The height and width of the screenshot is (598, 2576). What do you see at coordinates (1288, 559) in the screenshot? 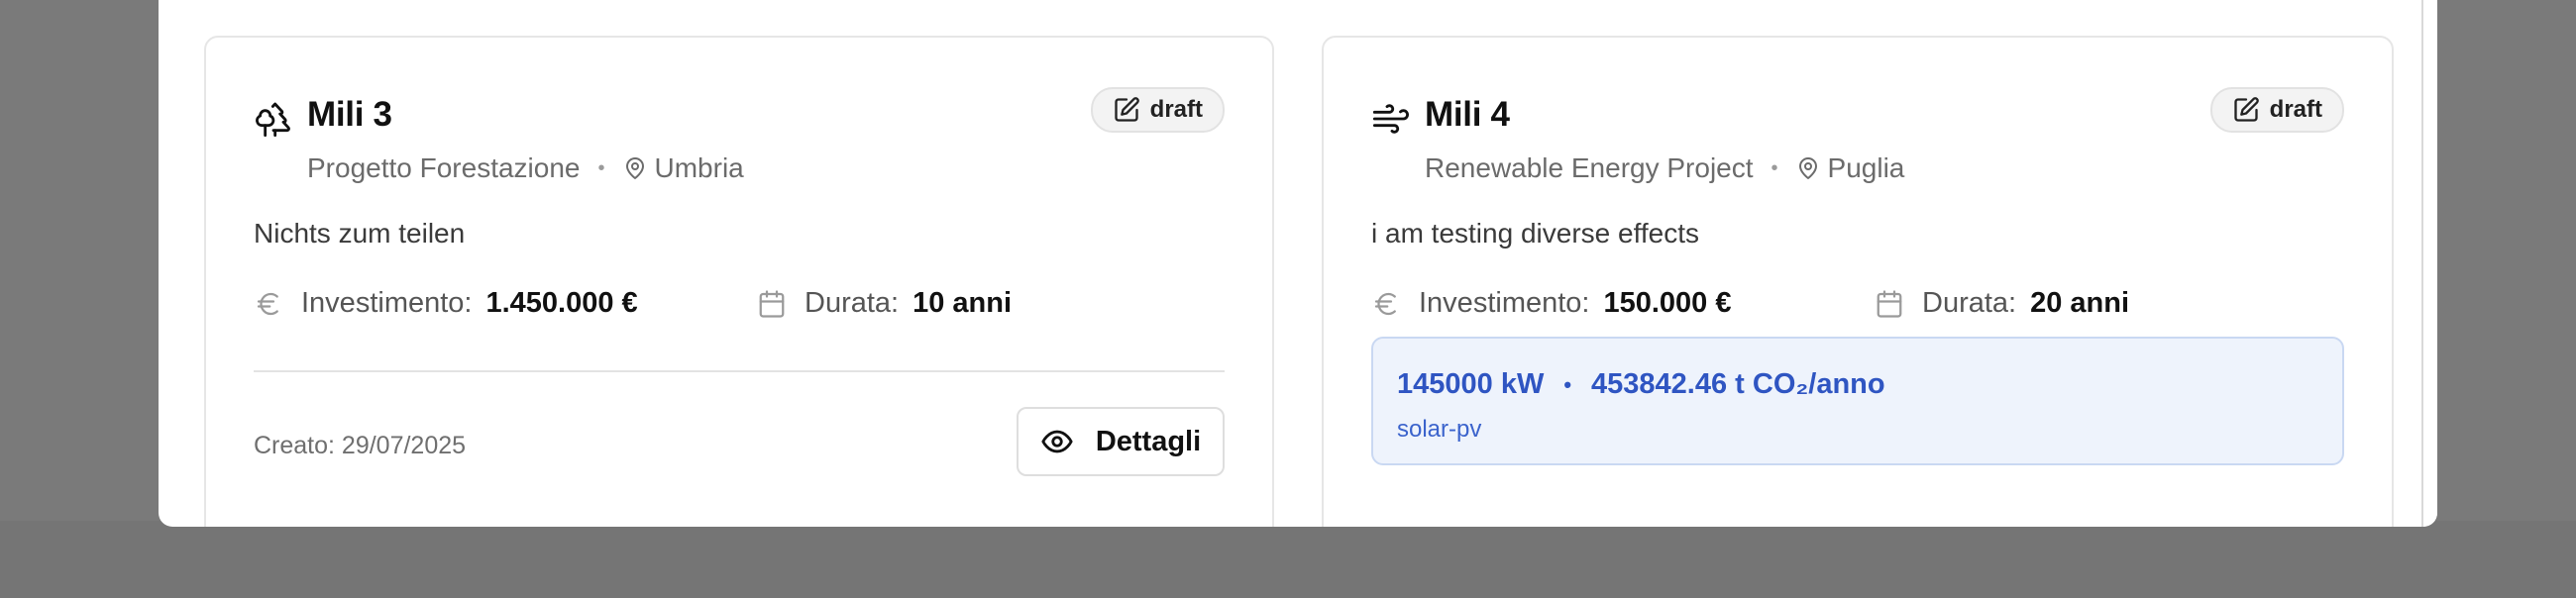
I see `backdrop-strip` at bounding box center [1288, 559].